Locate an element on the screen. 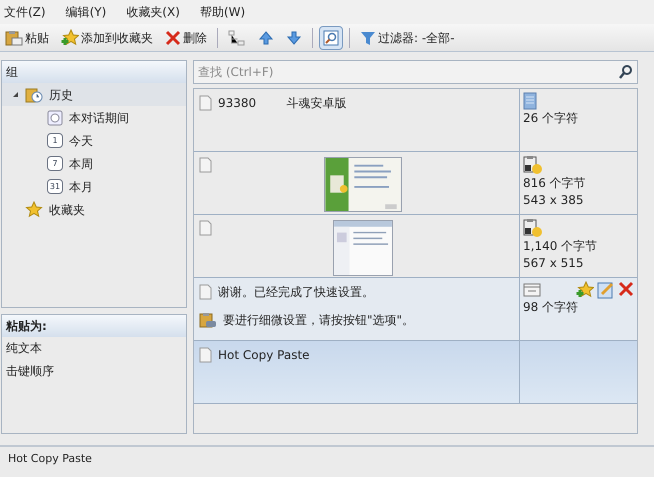 This screenshot has height=477, width=654. clip-info: 98 个字符 is located at coordinates (551, 307).